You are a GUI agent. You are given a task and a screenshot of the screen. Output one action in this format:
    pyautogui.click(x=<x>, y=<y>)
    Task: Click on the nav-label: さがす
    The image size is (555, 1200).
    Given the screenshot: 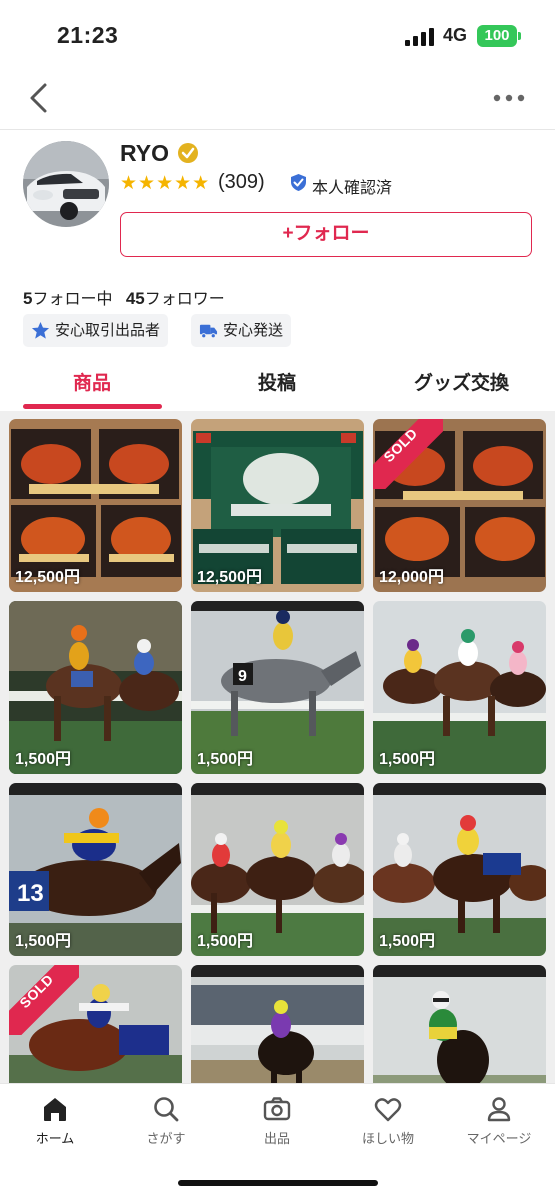 What is the action you would take?
    pyautogui.click(x=166, y=1138)
    